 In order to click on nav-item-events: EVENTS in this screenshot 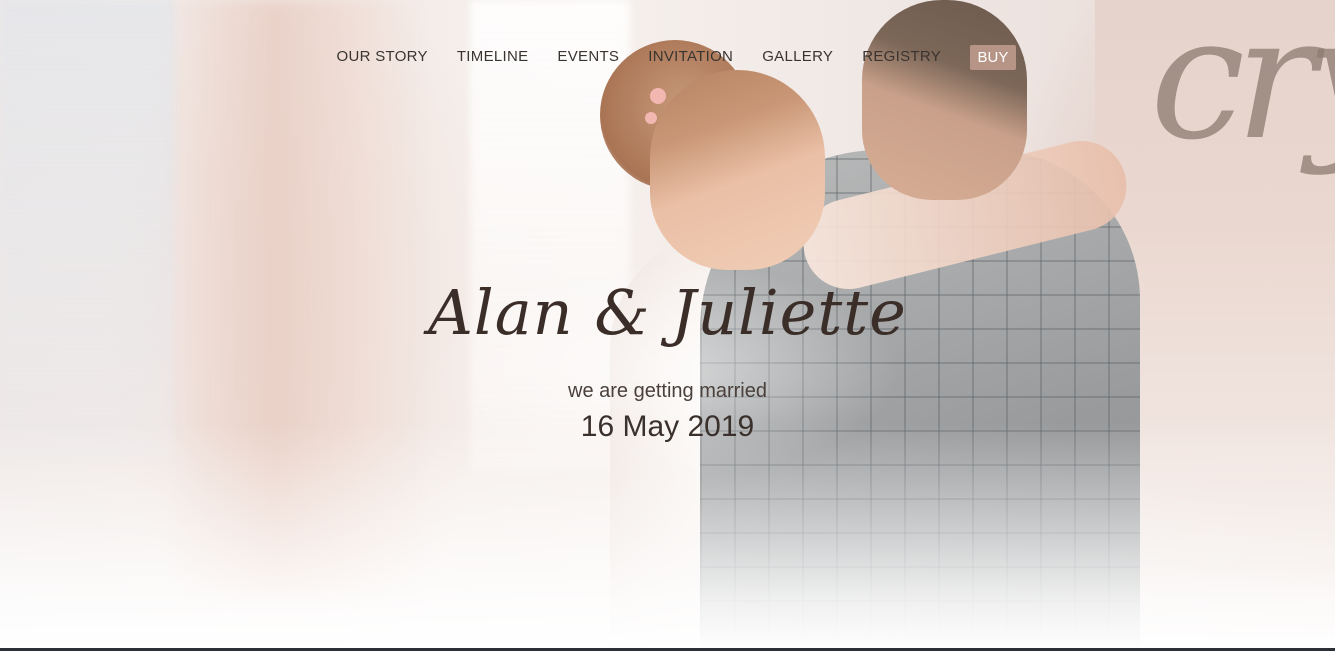, I will do `click(588, 57)`.